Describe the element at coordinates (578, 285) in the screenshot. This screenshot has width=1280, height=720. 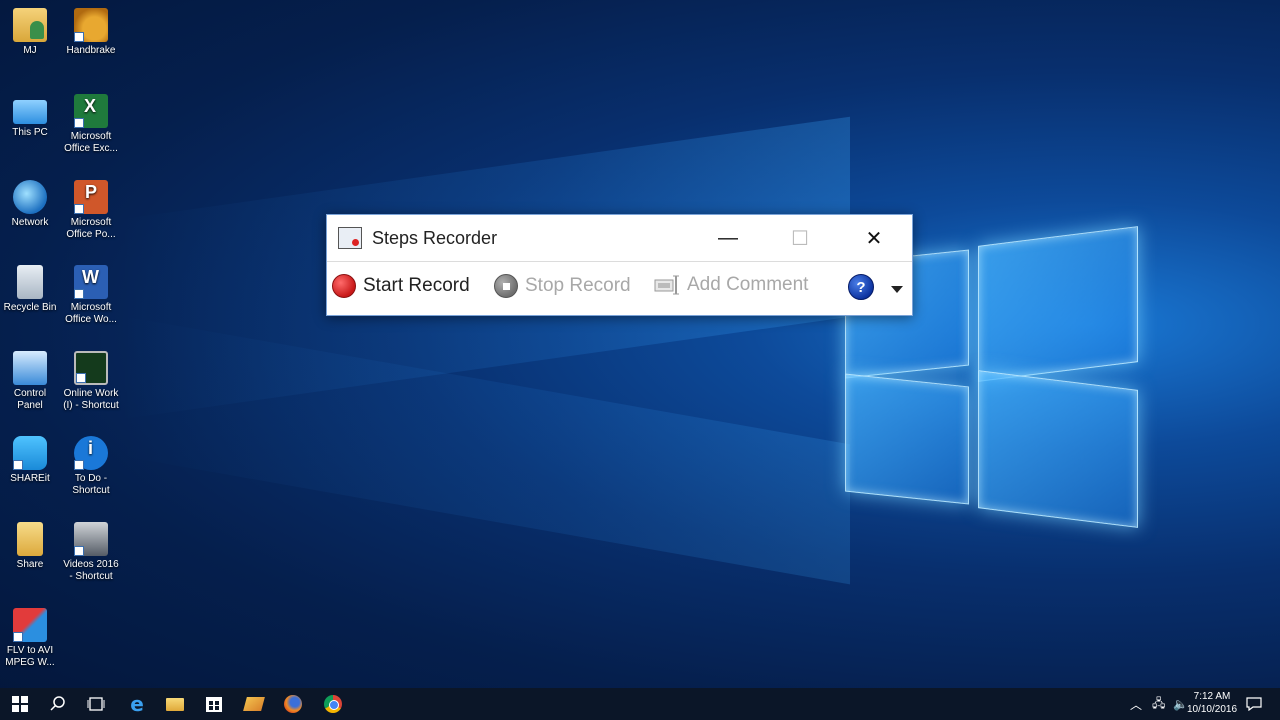
I see `stop-record-label: Stop Record` at that location.